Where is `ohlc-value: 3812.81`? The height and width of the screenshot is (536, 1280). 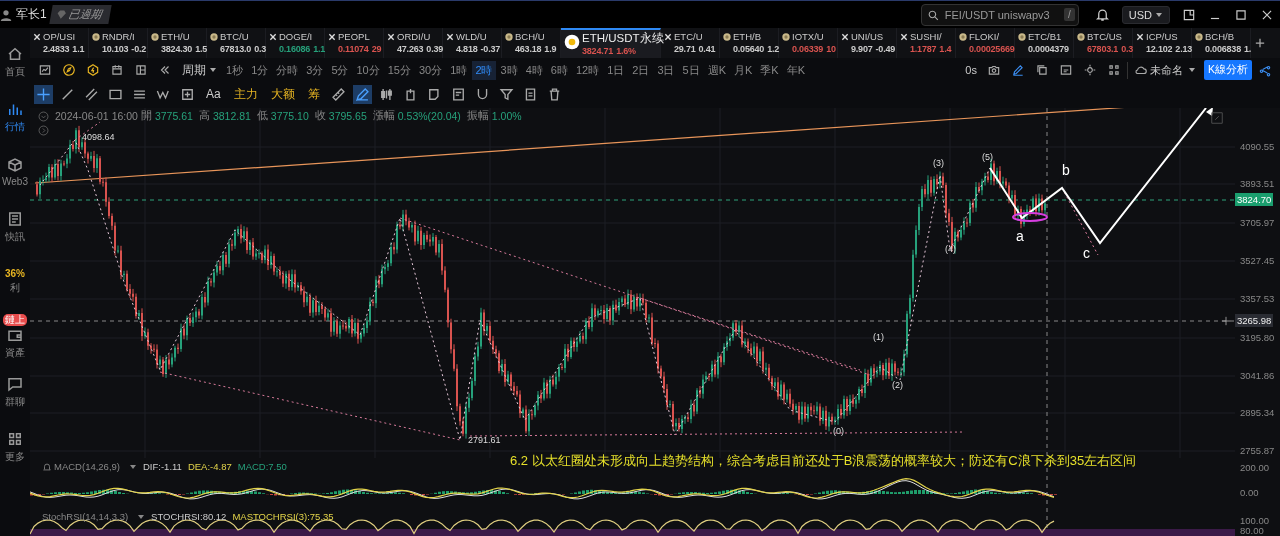
ohlc-value: 3812.81 is located at coordinates (231, 116).